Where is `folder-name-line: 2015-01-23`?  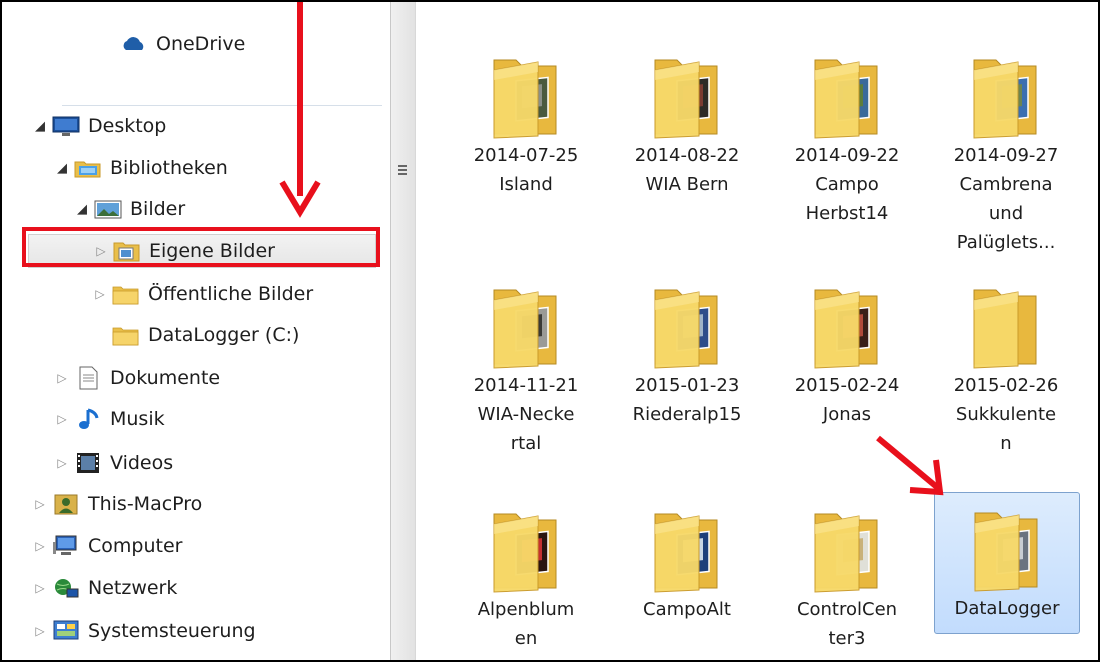 folder-name-line: 2015-01-23 is located at coordinates (687, 385).